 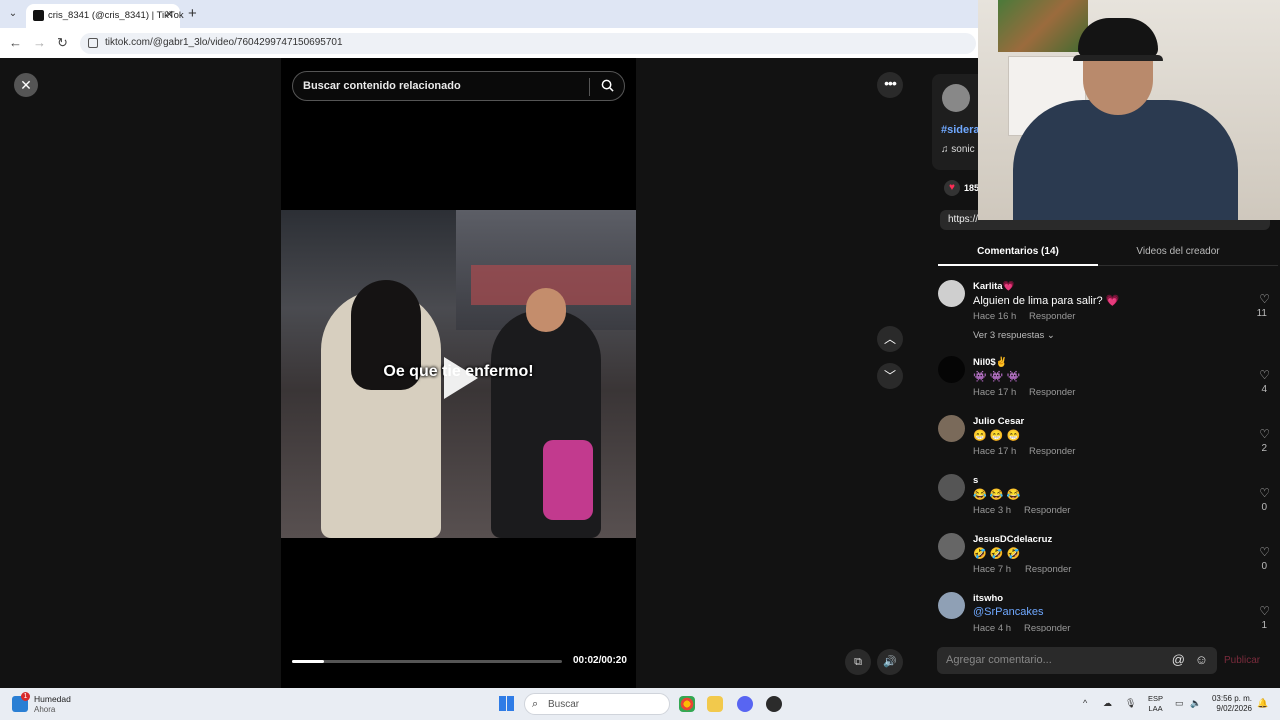 I want to click on share-link-text: https://, so click(x=963, y=219).